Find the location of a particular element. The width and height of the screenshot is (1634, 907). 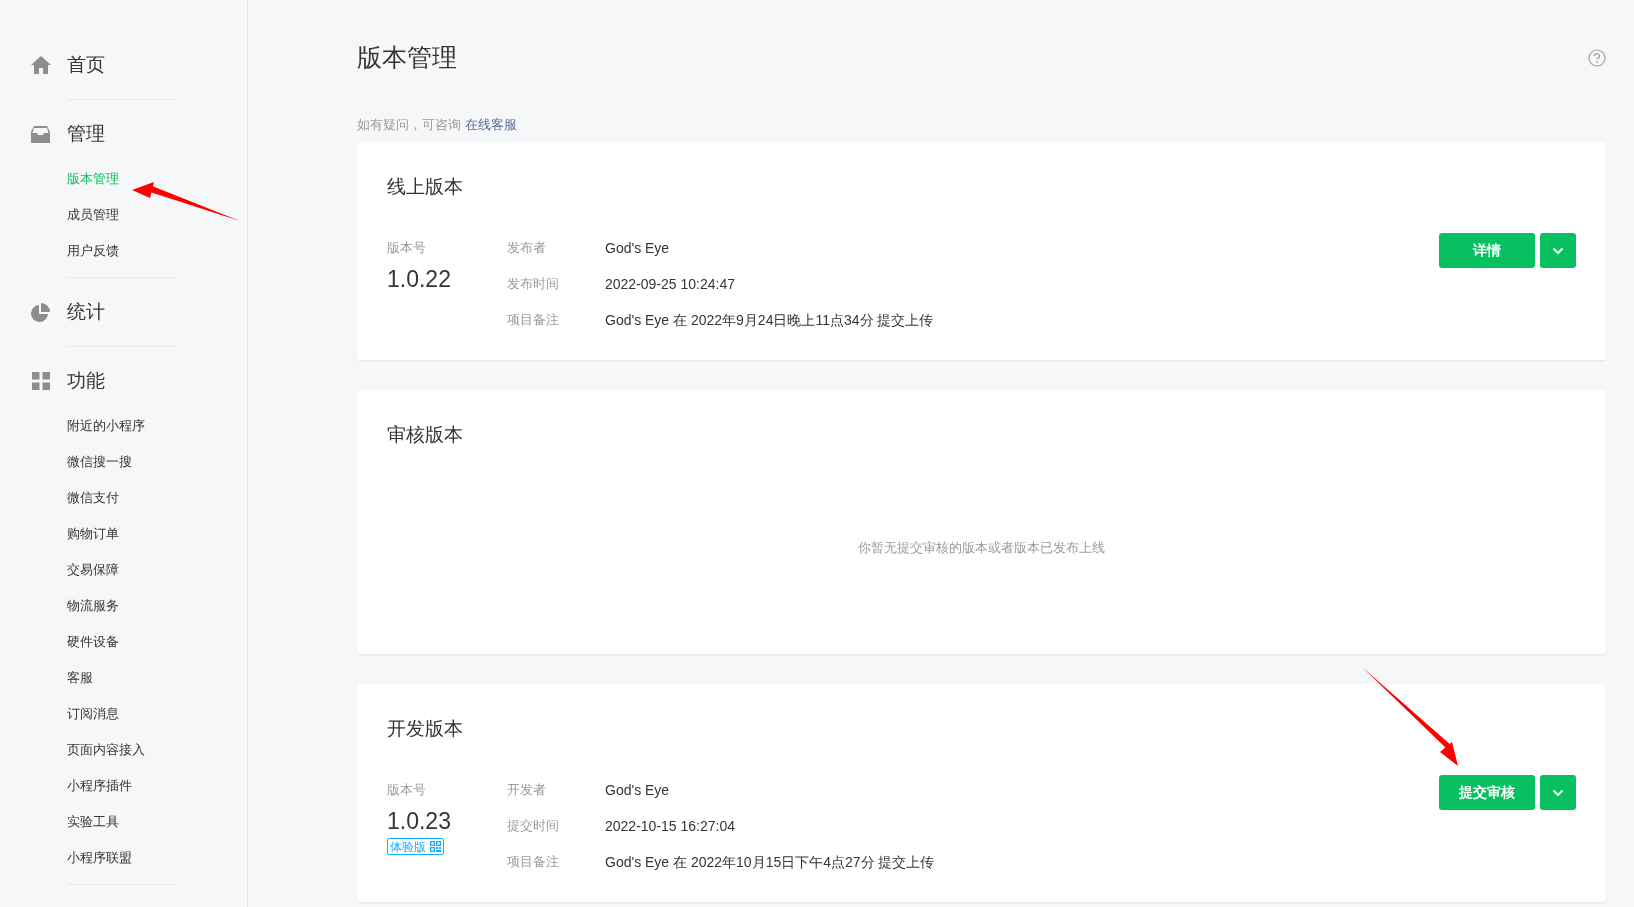

nav-section: 首页 is located at coordinates (86, 65).